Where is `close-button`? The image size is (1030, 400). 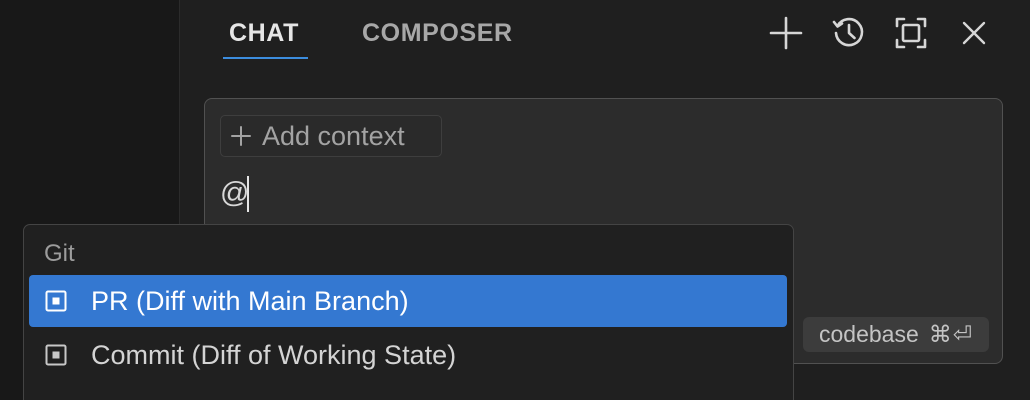 close-button is located at coordinates (974, 33).